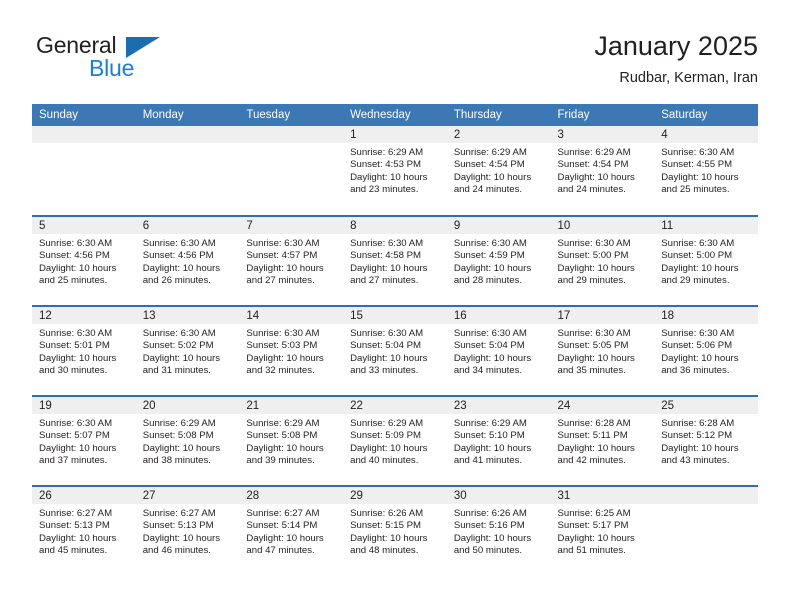  I want to click on sunset-text: Sunset: 4:54 PM, so click(489, 165).